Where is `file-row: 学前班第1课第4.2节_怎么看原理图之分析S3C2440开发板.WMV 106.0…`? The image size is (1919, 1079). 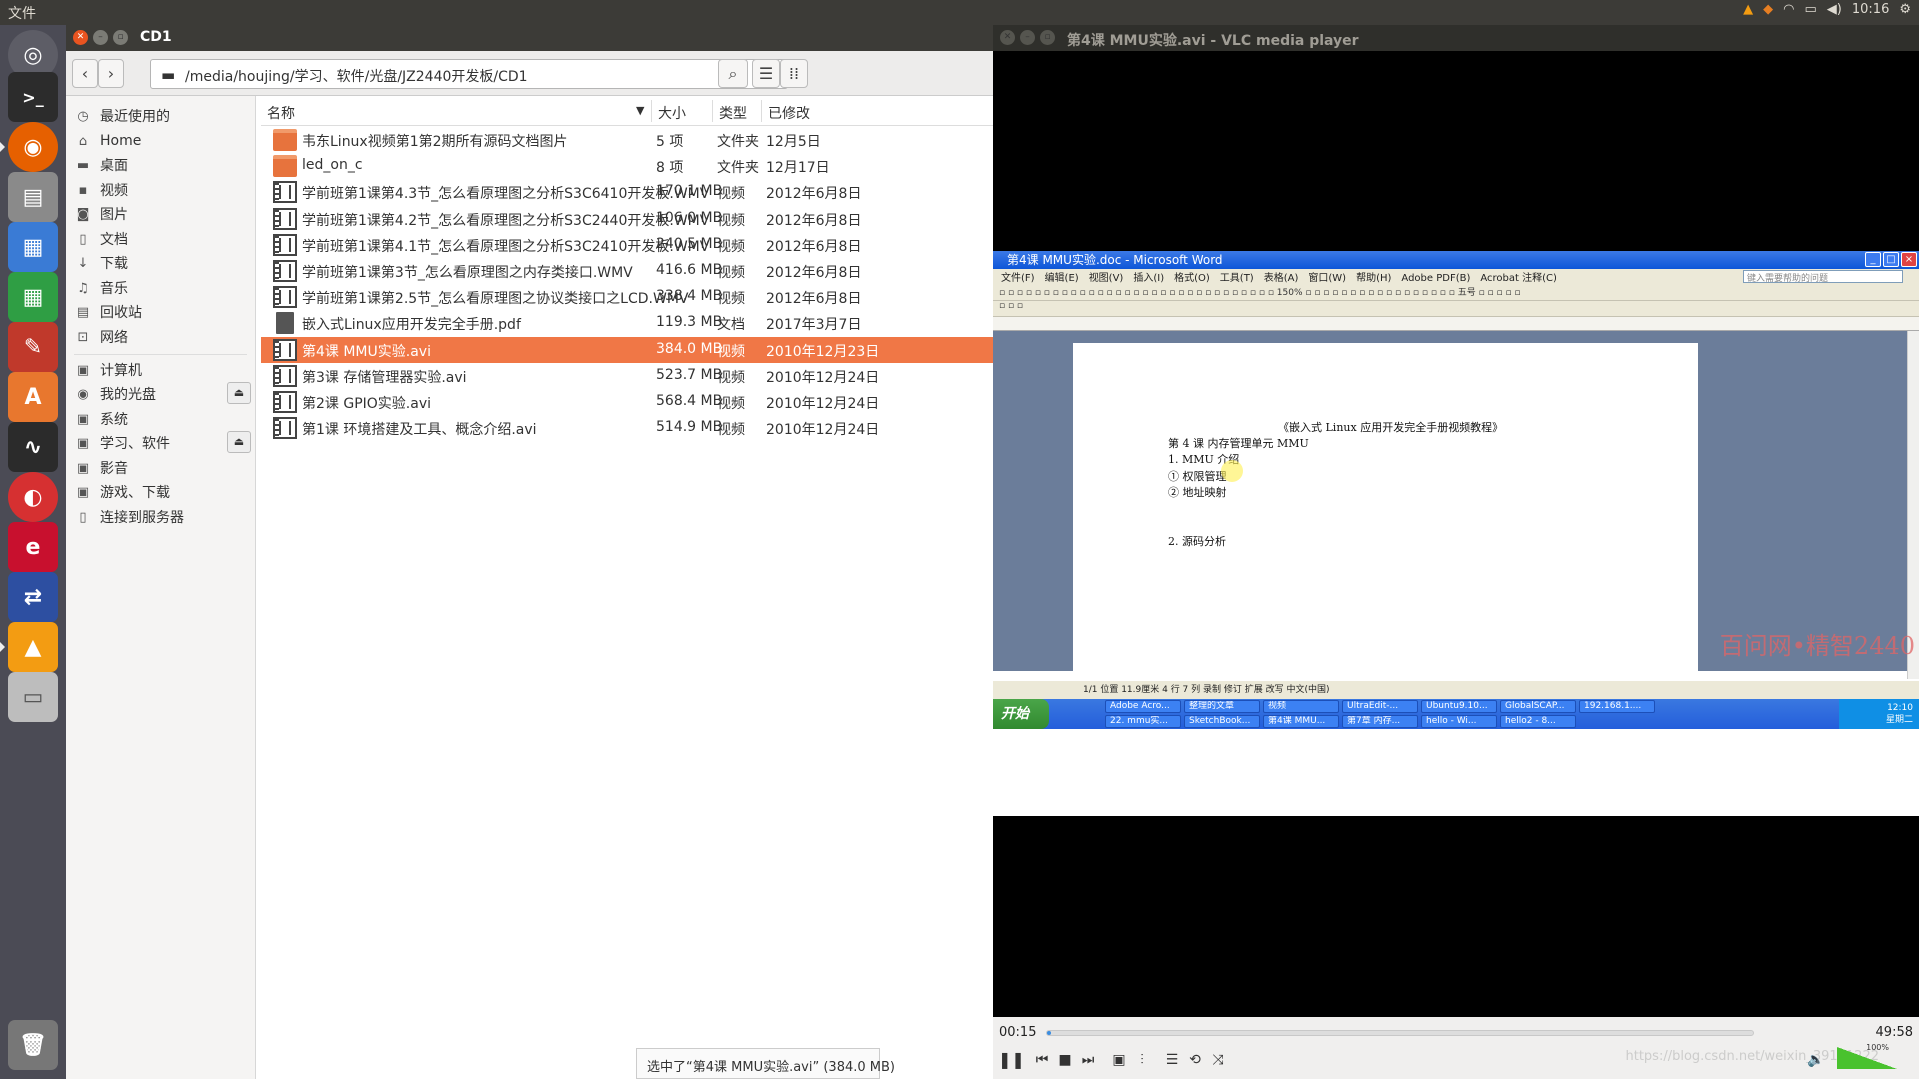
file-row: 学前班第1课第4.2节_怎么看原理图之分析S3C2440开发板.WMV 106.0… is located at coordinates (627, 219).